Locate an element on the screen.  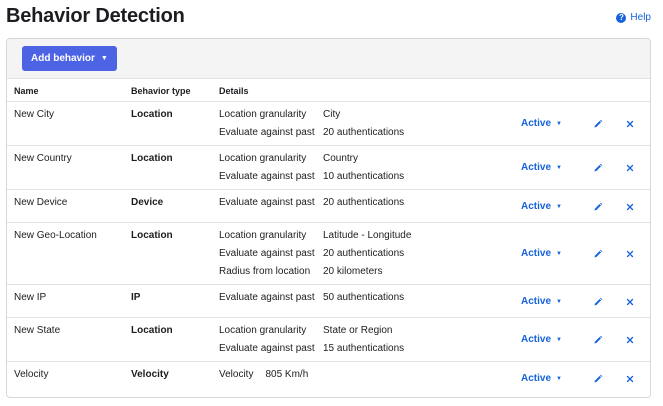
detail-line: Radius from location 20 kilometers is located at coordinates (300, 271).